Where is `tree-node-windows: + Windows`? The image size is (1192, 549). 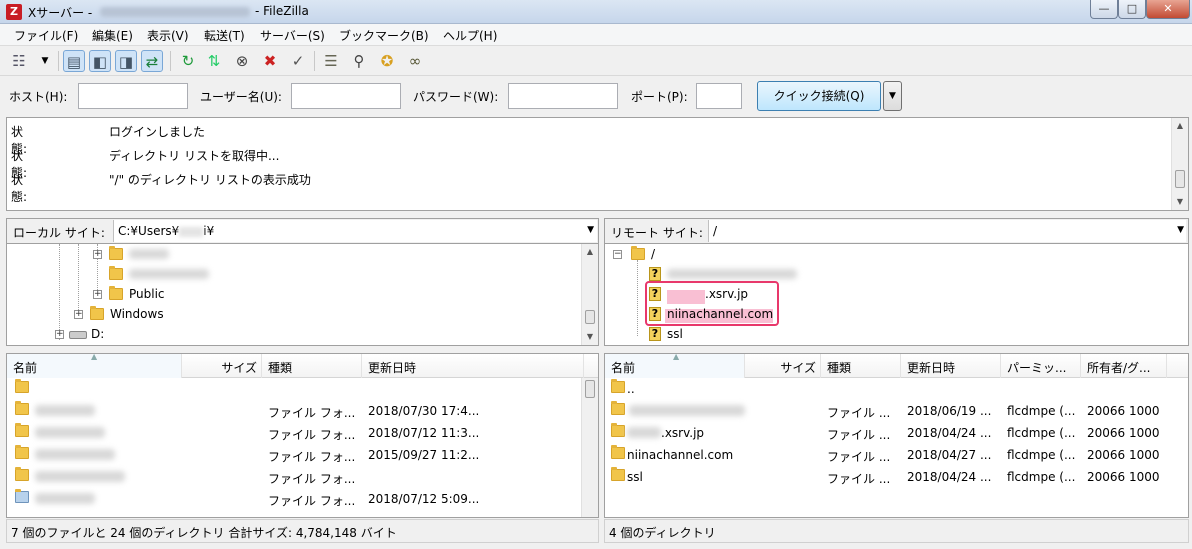
tree-node-windows: + Windows is located at coordinates (222, 315).